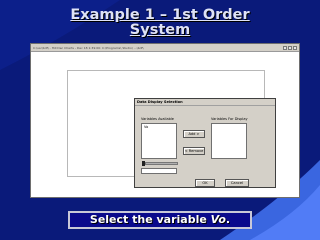  I want to click on slide-title: Example 1 – 1st Order System, so click(160, 23).